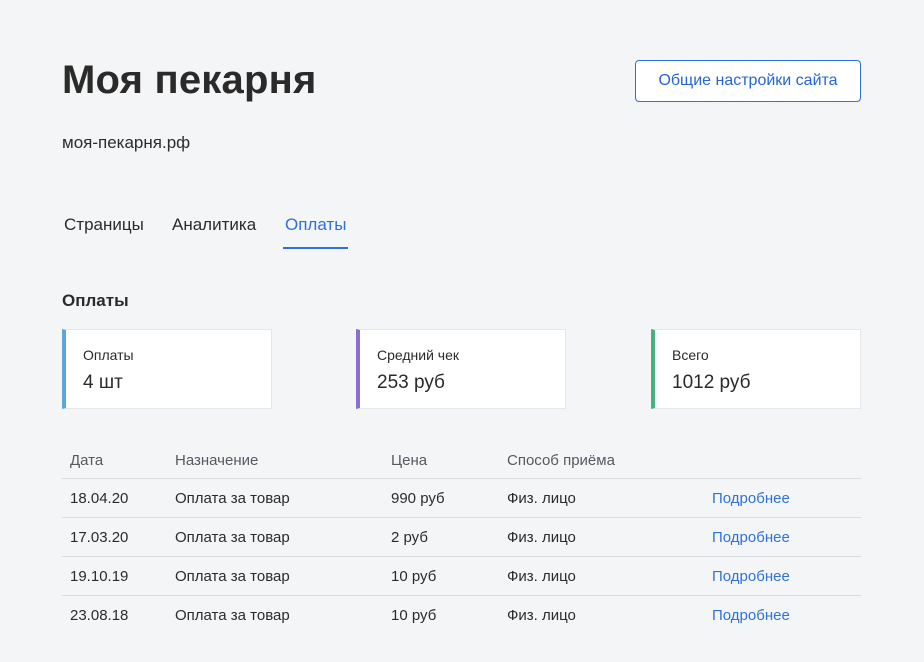  What do you see at coordinates (756, 369) in the screenshot?
I see `stat-card-total: Всего 1012 руб` at bounding box center [756, 369].